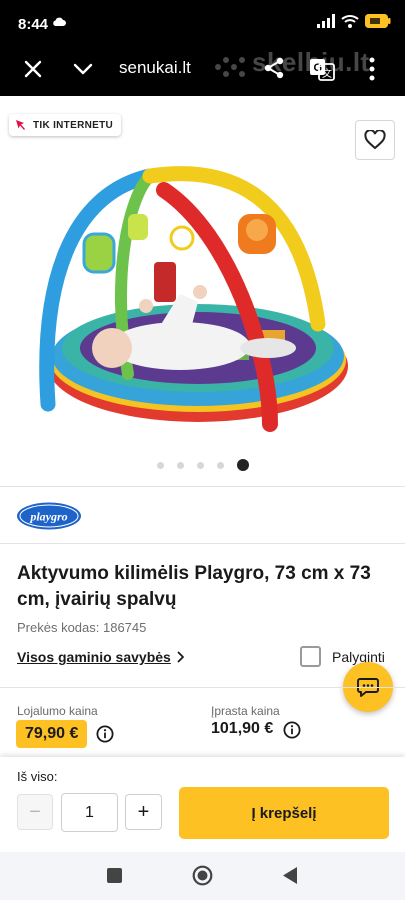 Image resolution: width=405 pixels, height=900 pixels. Describe the element at coordinates (57, 711) in the screenshot. I see `loyalty-price-label: Lojalumo kaina` at that location.